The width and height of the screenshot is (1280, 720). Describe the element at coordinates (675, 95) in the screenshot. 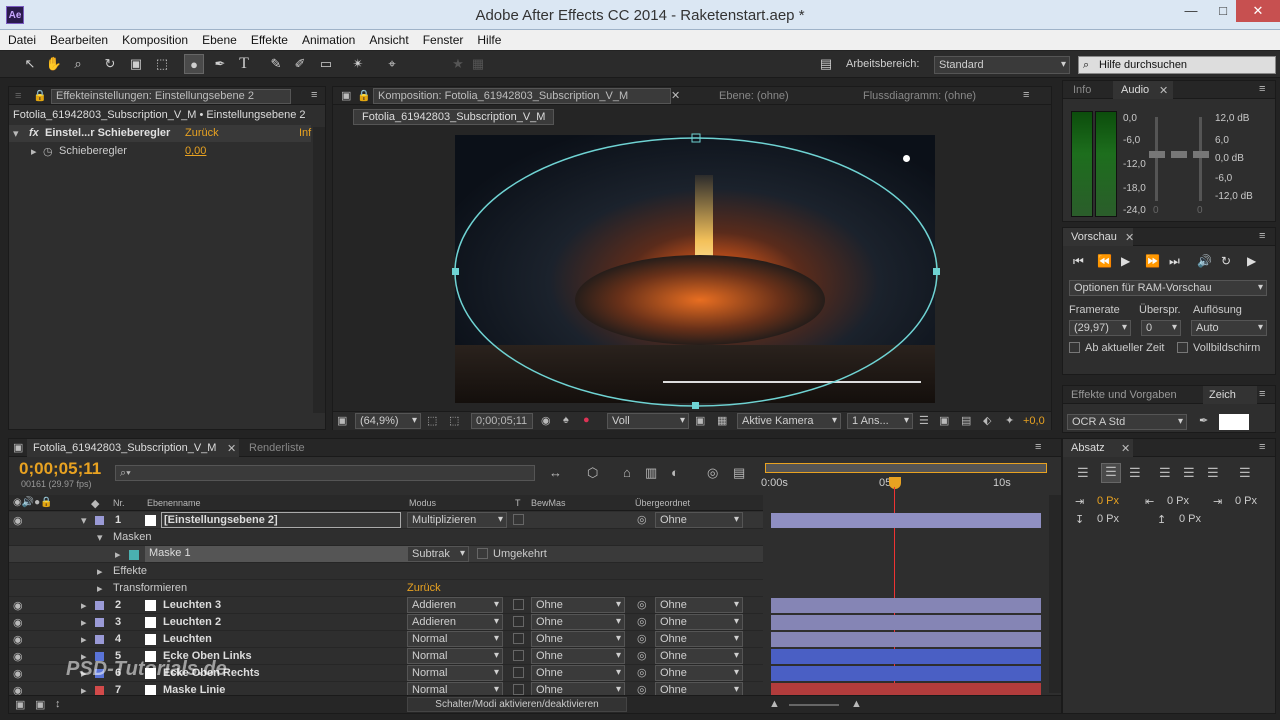

I see `comp-tab-close-icon: ✕` at that location.